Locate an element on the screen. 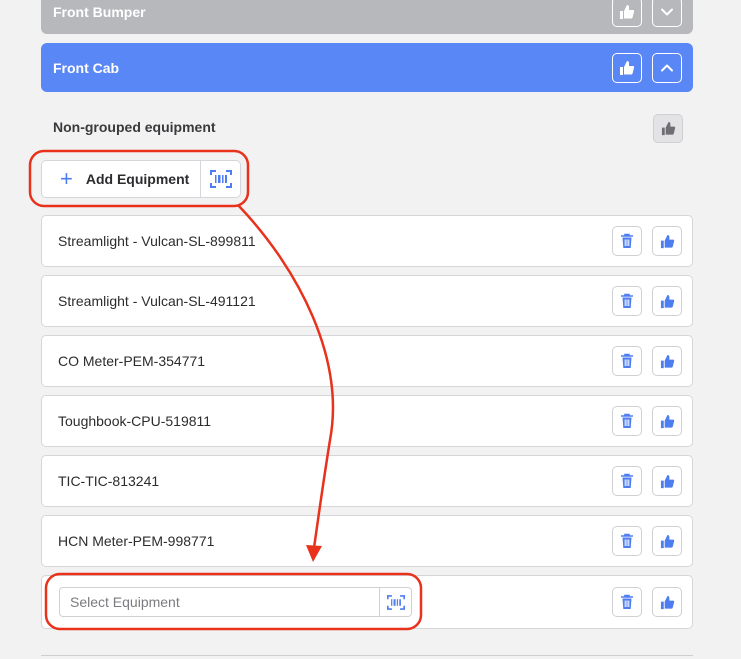 This screenshot has height=659, width=741. section-title: Front Bumper is located at coordinates (99, 12).